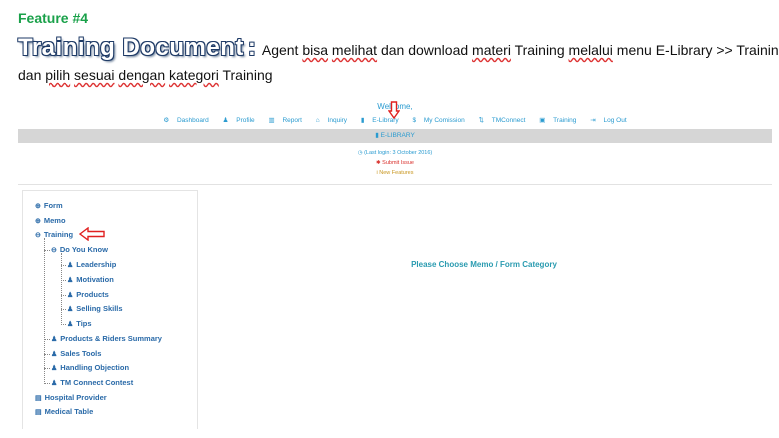 Image resolution: width=779 pixels, height=438 pixels. Describe the element at coordinates (71, 397) in the screenshot. I see `tree-item-hospital-provider: ▤ Hospital Provider` at that location.